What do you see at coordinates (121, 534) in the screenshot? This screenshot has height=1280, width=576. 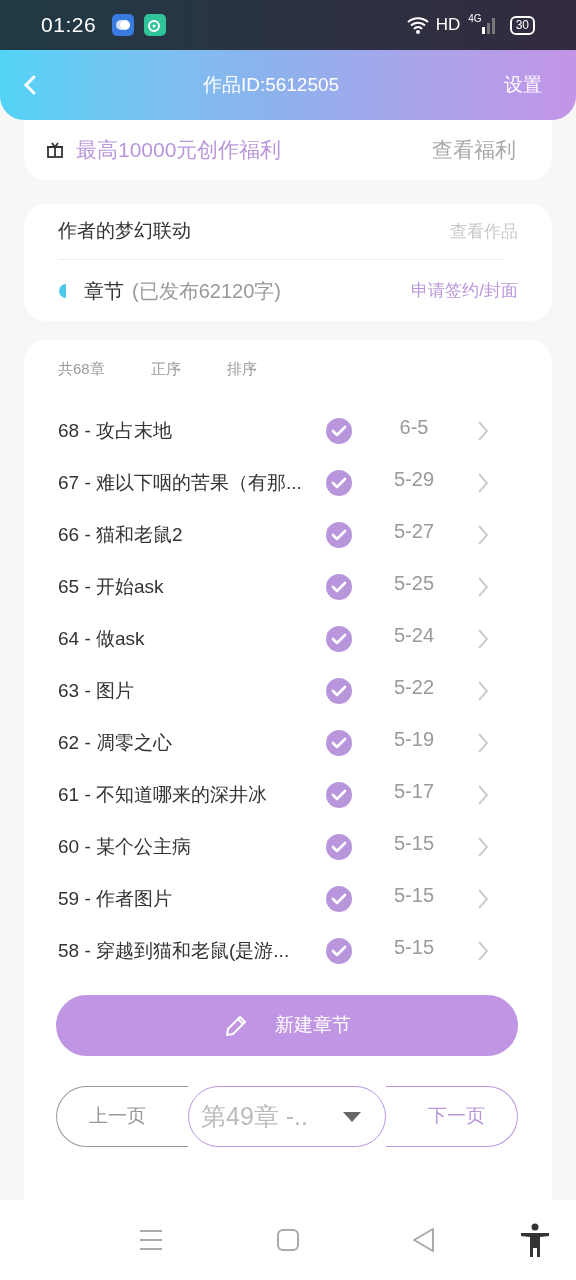 I see `chapter-title: 66 - 猫和老鼠2` at bounding box center [121, 534].